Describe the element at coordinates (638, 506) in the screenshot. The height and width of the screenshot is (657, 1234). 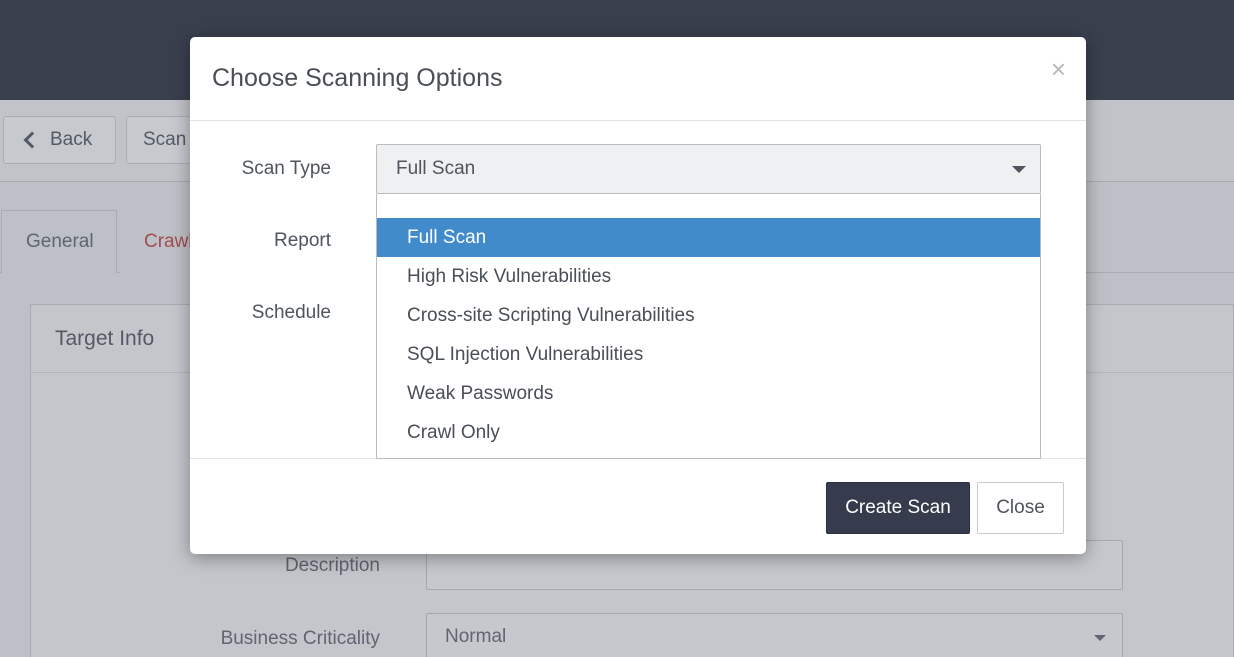
I see `modal-footer: Create Scan Close` at that location.